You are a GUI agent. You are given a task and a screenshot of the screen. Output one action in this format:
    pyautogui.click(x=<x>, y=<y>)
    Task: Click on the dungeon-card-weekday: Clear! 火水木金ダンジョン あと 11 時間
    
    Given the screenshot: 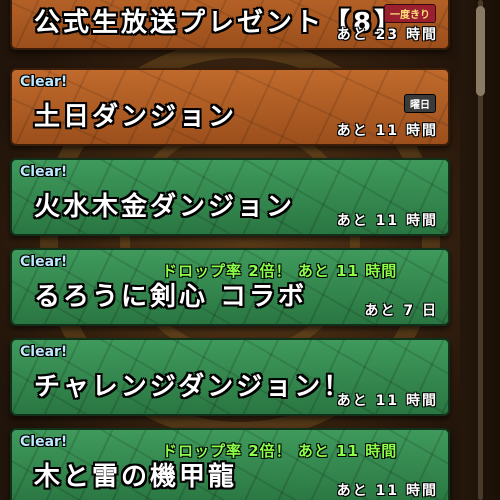 What is the action you would take?
    pyautogui.click(x=230, y=197)
    